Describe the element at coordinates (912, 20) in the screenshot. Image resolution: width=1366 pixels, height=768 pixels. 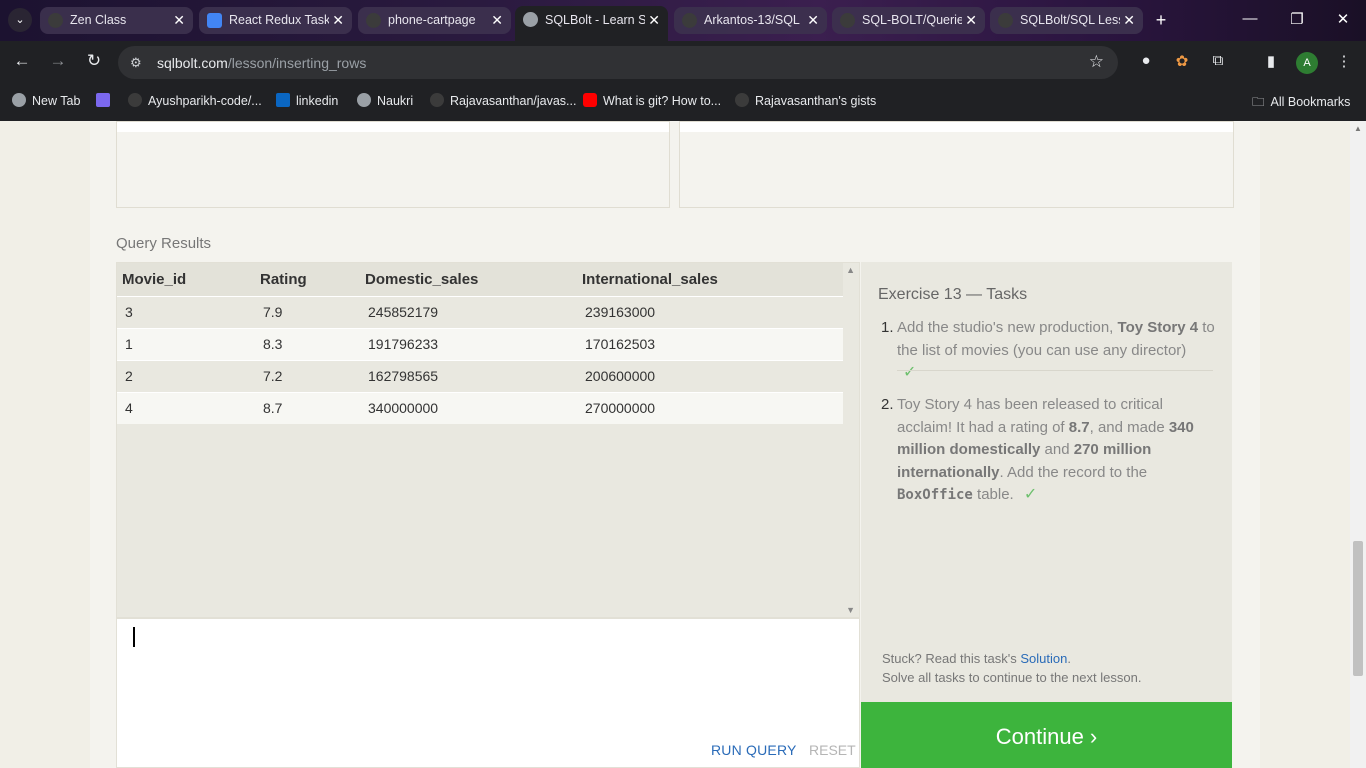
I see `tab-title: SQL-BOLT/Queries` at that location.